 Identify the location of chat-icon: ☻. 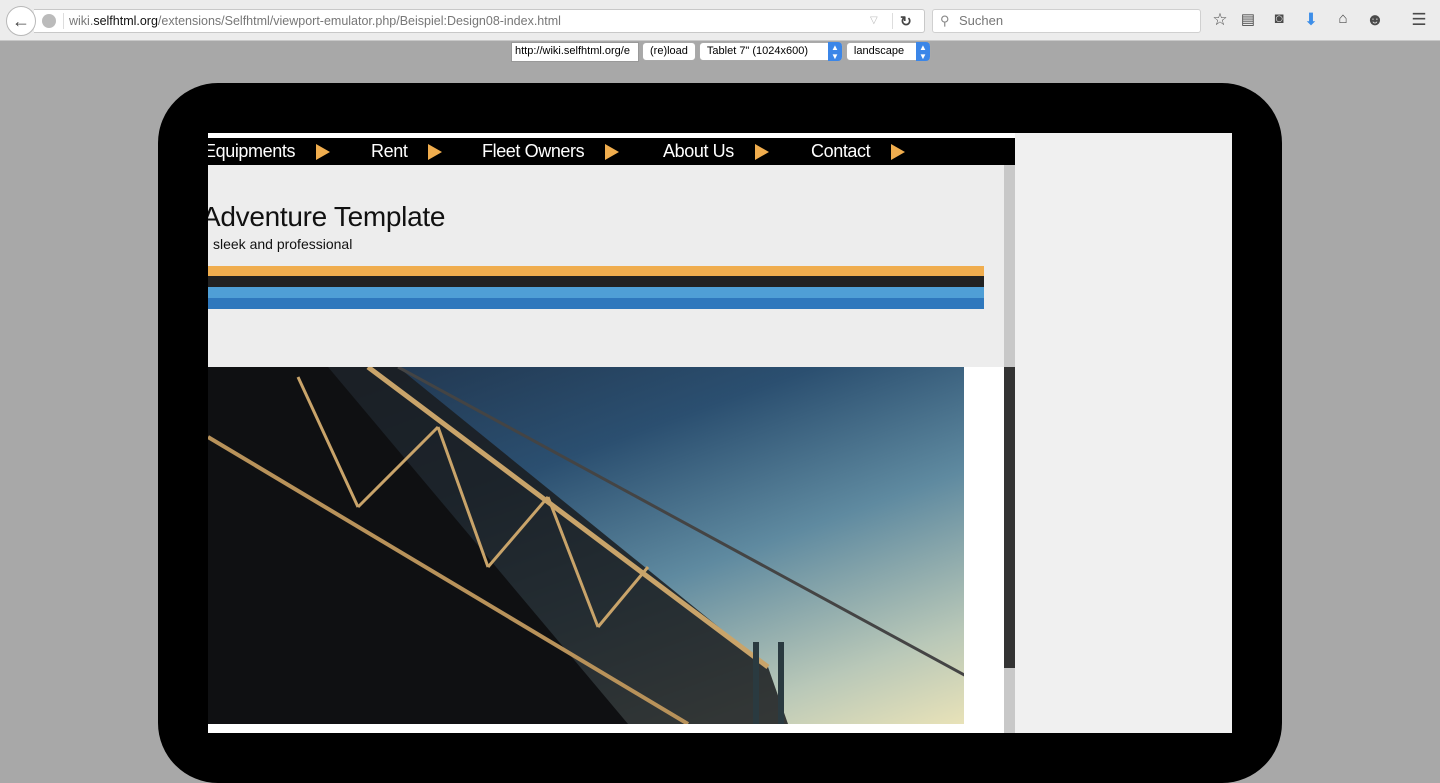
(1375, 20).